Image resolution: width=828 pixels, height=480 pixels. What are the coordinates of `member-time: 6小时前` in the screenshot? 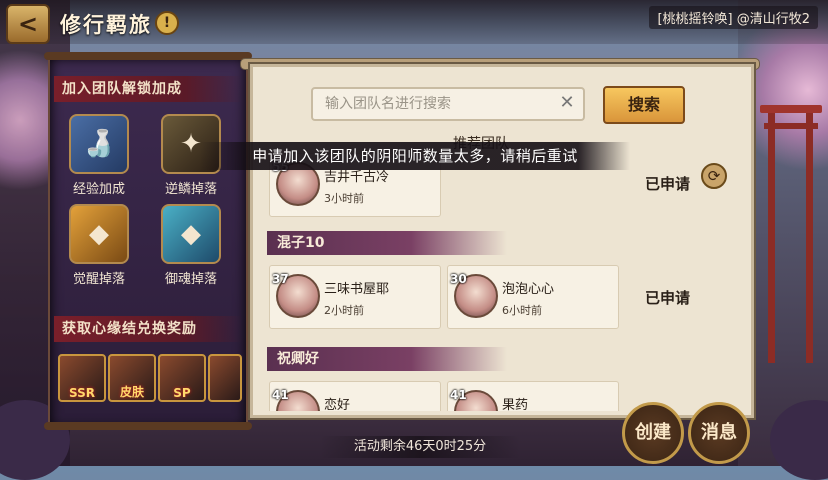 It's located at (522, 310).